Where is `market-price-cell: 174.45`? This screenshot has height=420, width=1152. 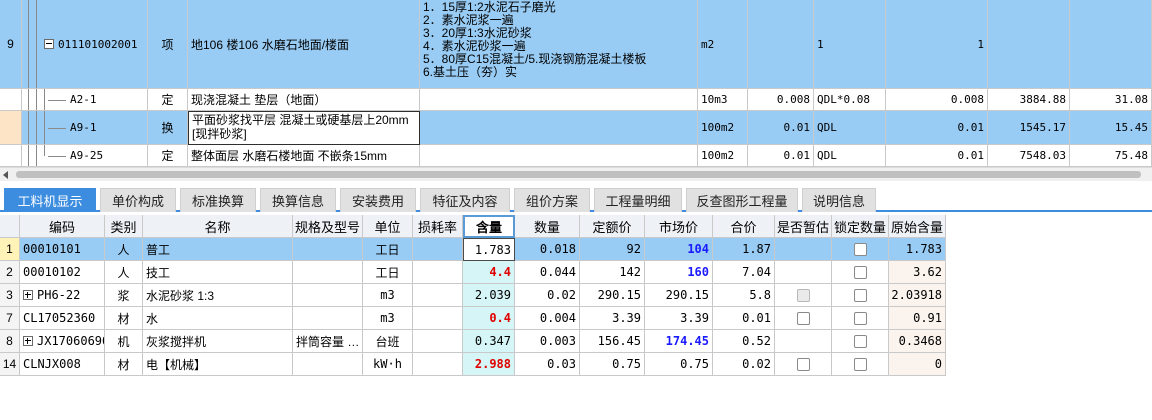 market-price-cell: 174.45 is located at coordinates (679, 341).